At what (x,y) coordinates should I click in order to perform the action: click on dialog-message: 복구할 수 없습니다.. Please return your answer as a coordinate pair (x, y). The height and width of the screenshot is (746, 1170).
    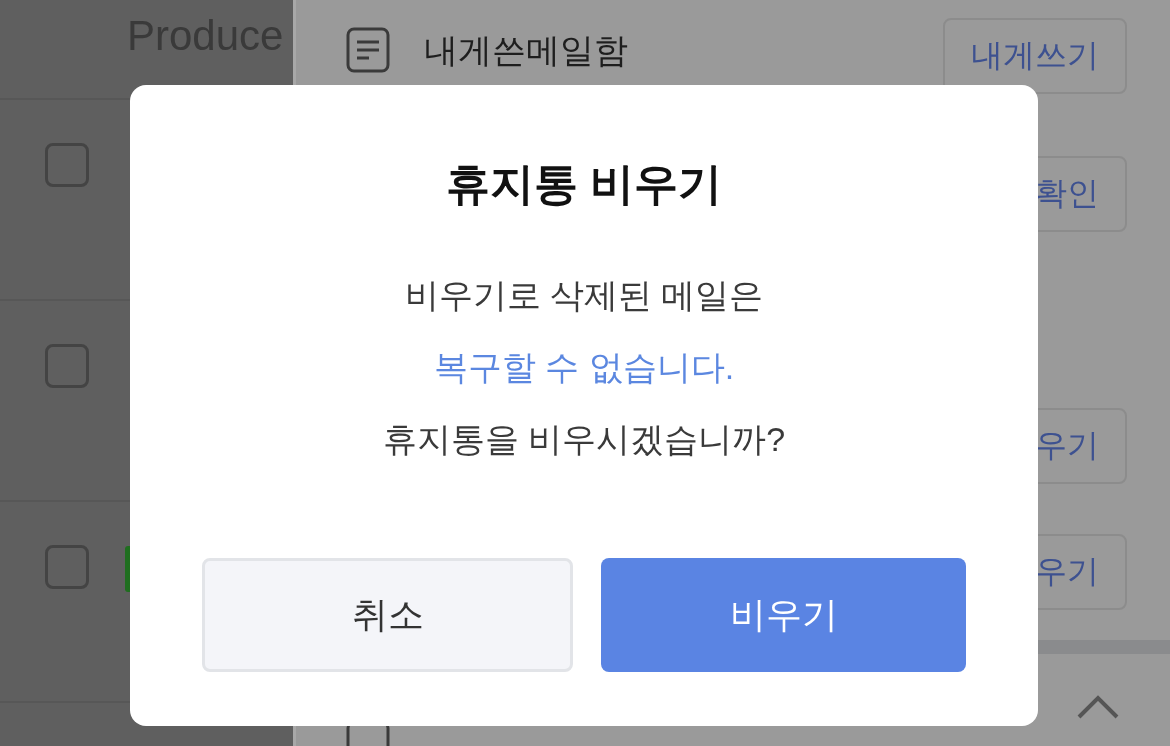
    Looking at the image, I should click on (584, 367).